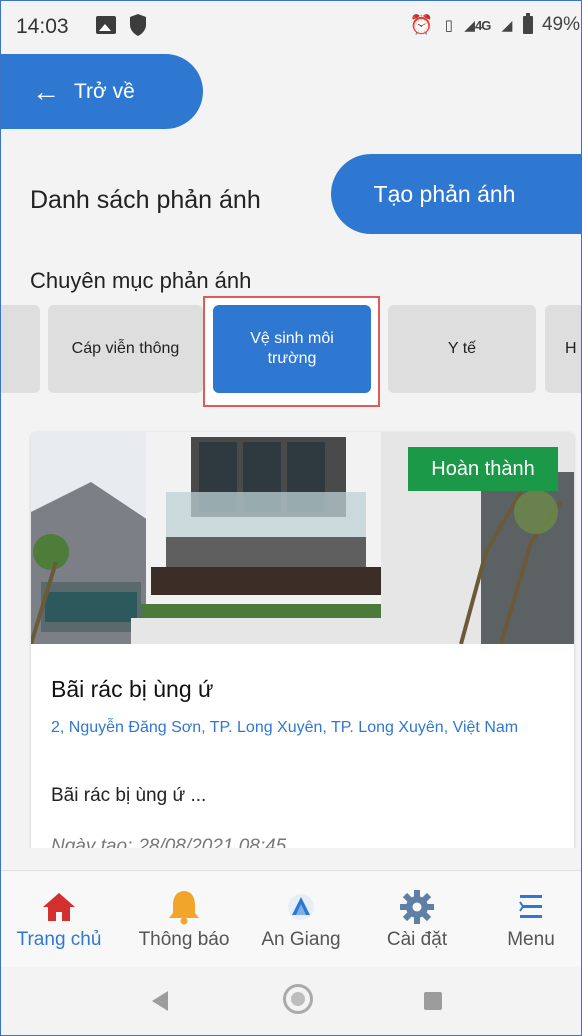 The width and height of the screenshot is (582, 1036). What do you see at coordinates (483, 469) in the screenshot?
I see `status-badge: Hoàn thành` at bounding box center [483, 469].